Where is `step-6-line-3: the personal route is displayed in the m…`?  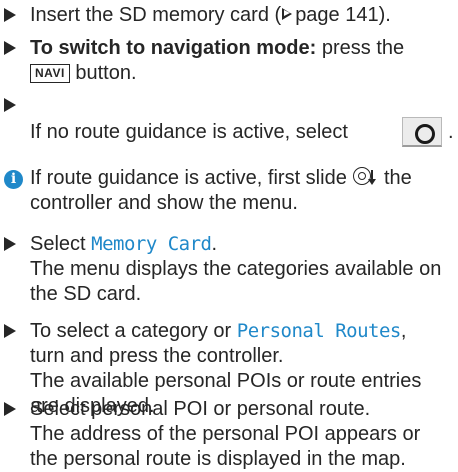
step-6-line-3: the personal route is displayed in the m… is located at coordinates (218, 459).